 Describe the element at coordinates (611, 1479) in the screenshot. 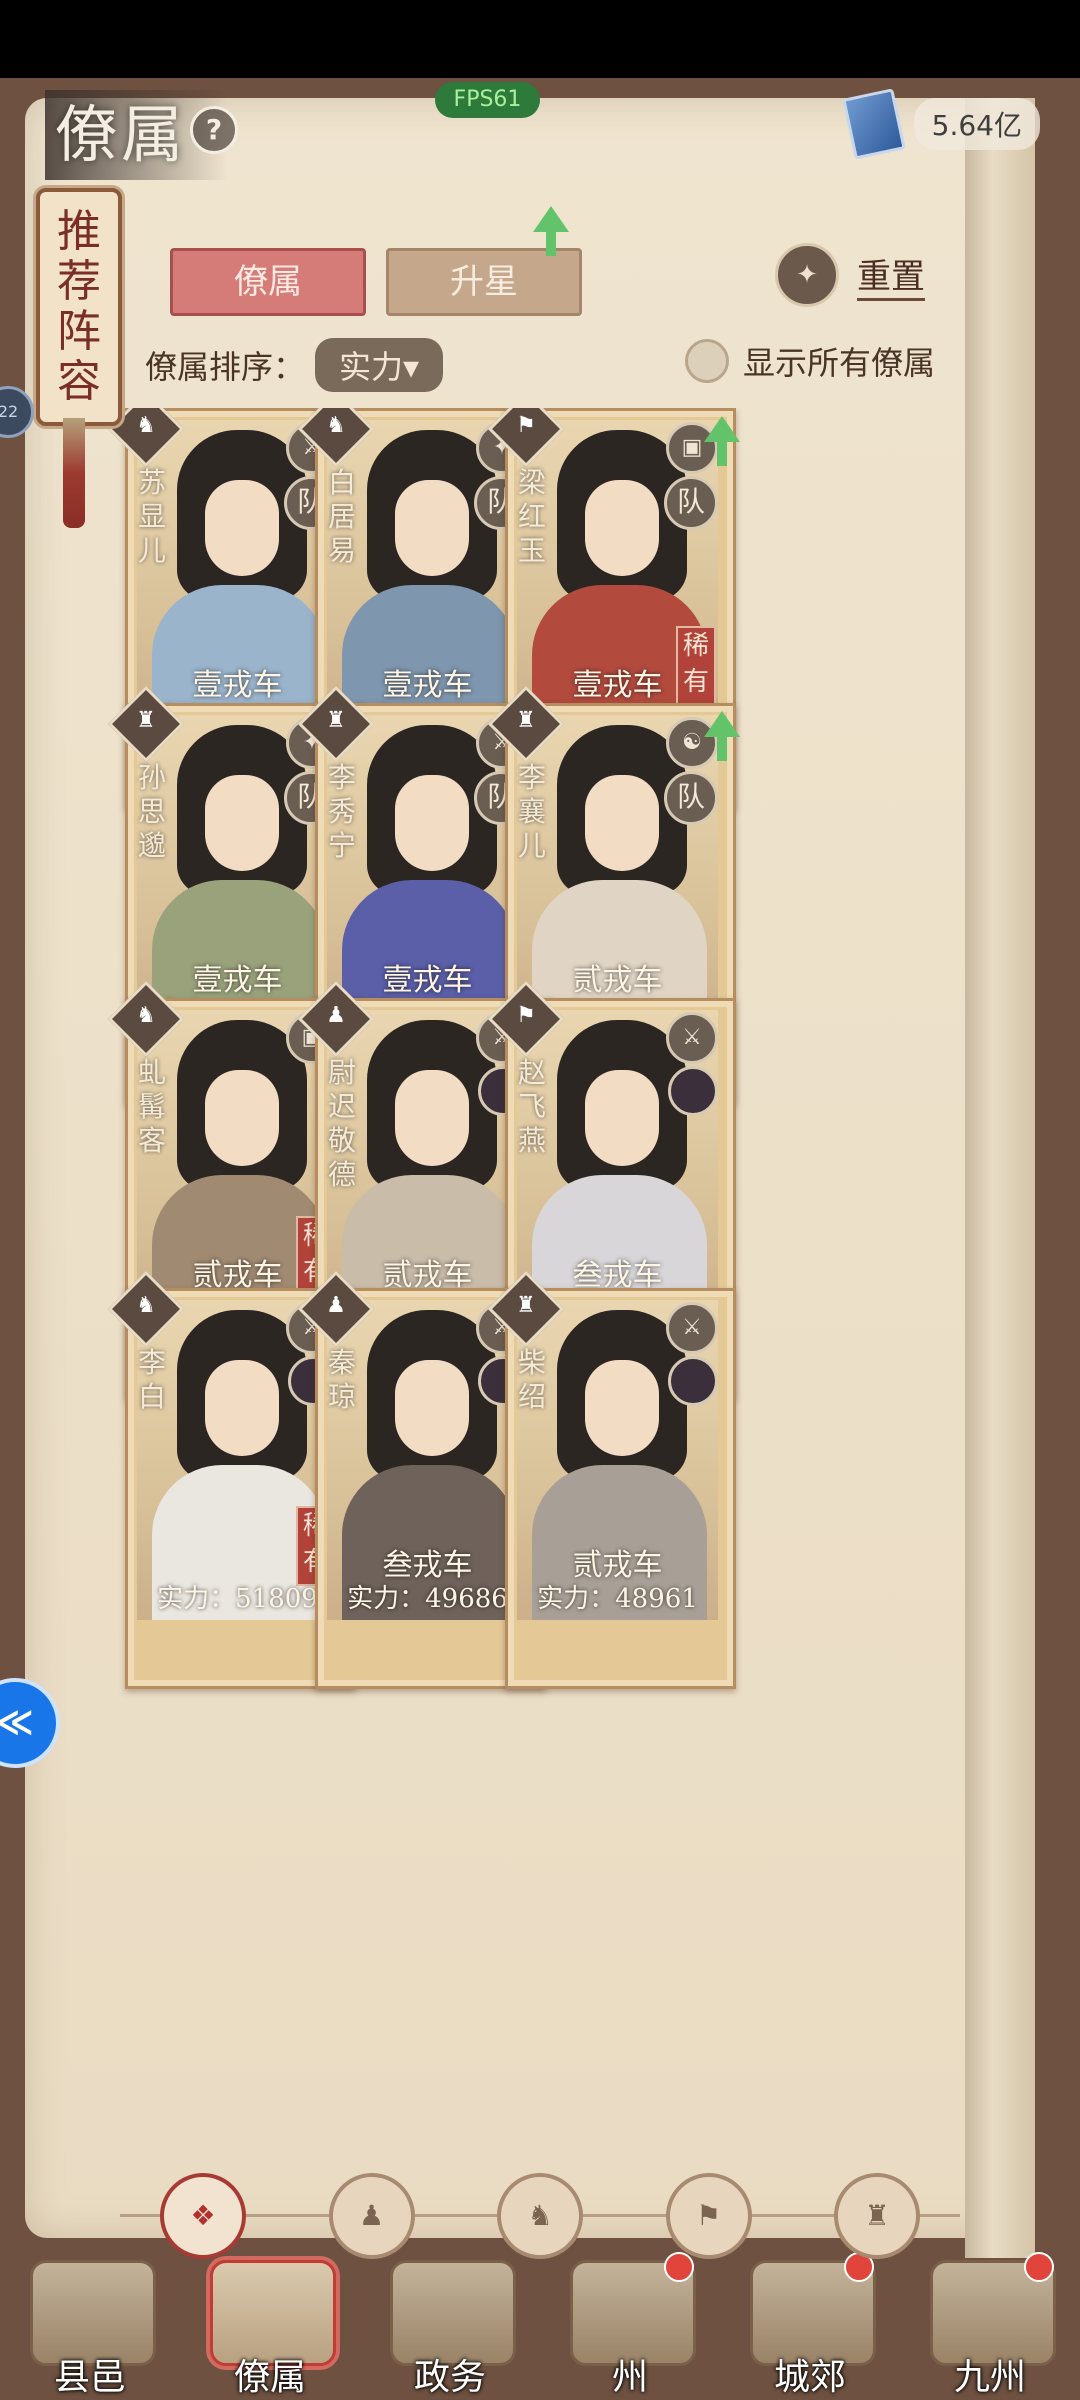

I see `retainer-card: ♜ ⚔ 柴绍 贰戎车 实力：48961` at that location.